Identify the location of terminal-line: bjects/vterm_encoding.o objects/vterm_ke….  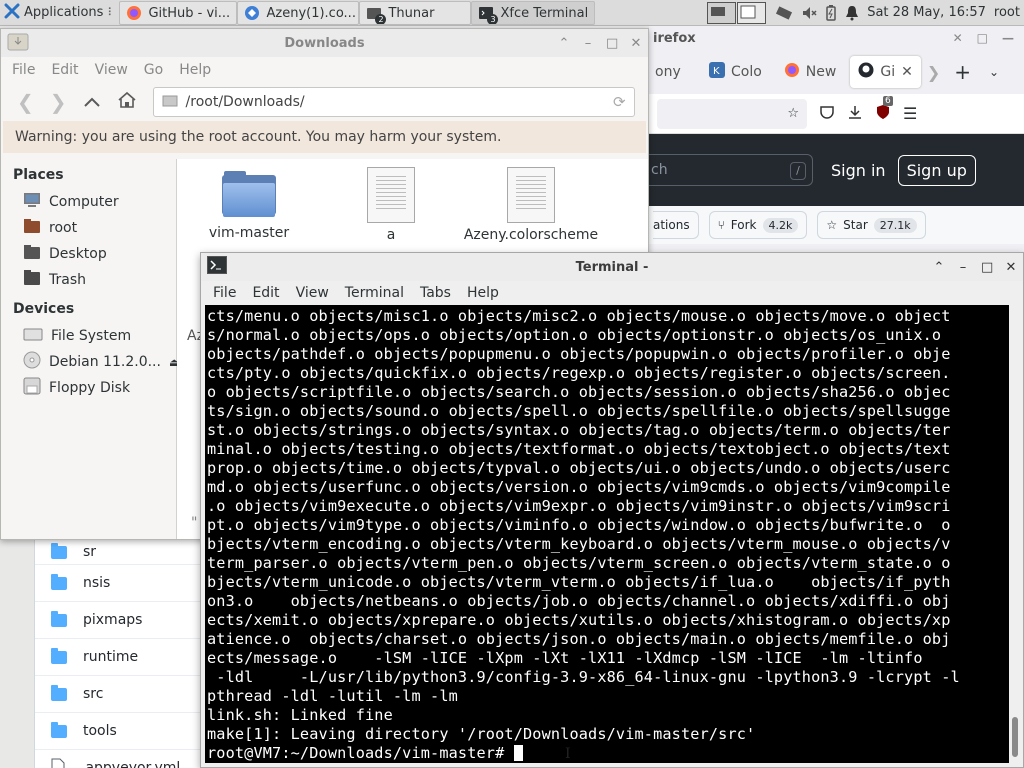
(579, 544).